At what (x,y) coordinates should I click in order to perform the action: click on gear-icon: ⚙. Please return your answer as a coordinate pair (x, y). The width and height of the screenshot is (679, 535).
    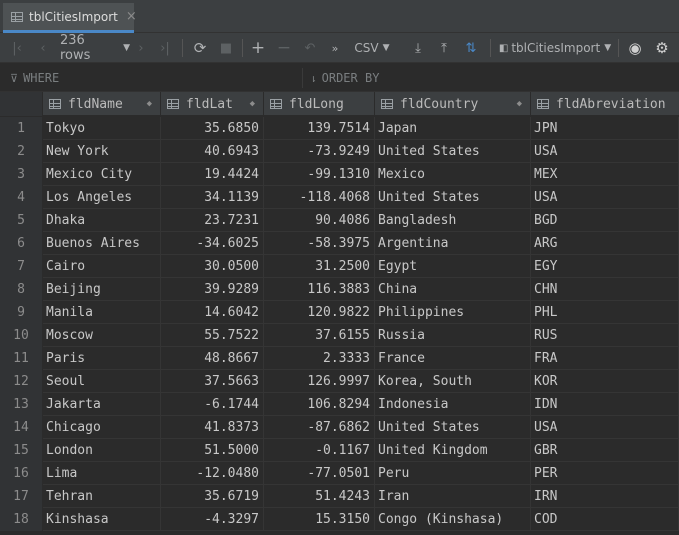
    Looking at the image, I should click on (662, 48).